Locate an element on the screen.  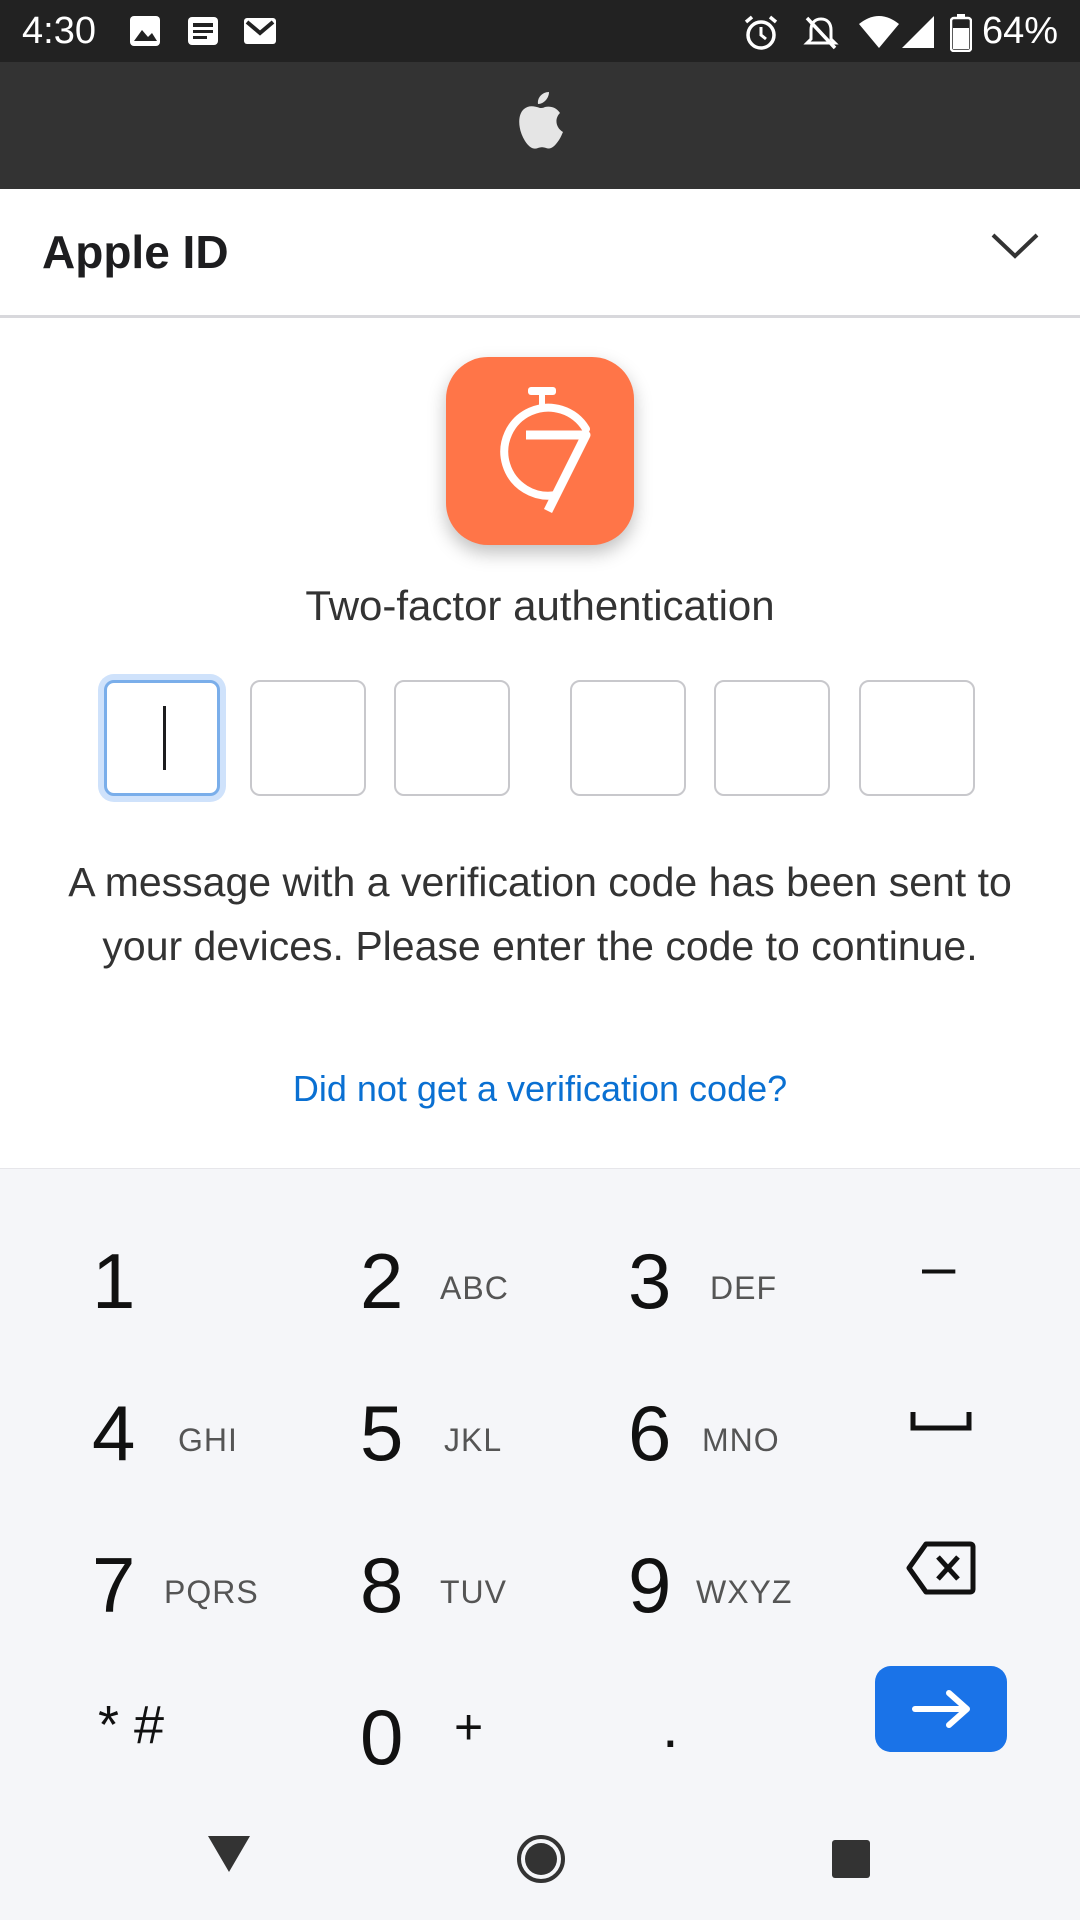
key-digit: 5 is located at coordinates (382, 1433).